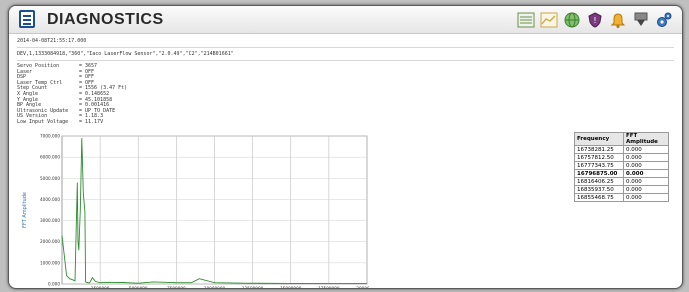 This screenshot has width=689, height=292. I want to click on x-tick-label: 7500000, so click(176, 287).